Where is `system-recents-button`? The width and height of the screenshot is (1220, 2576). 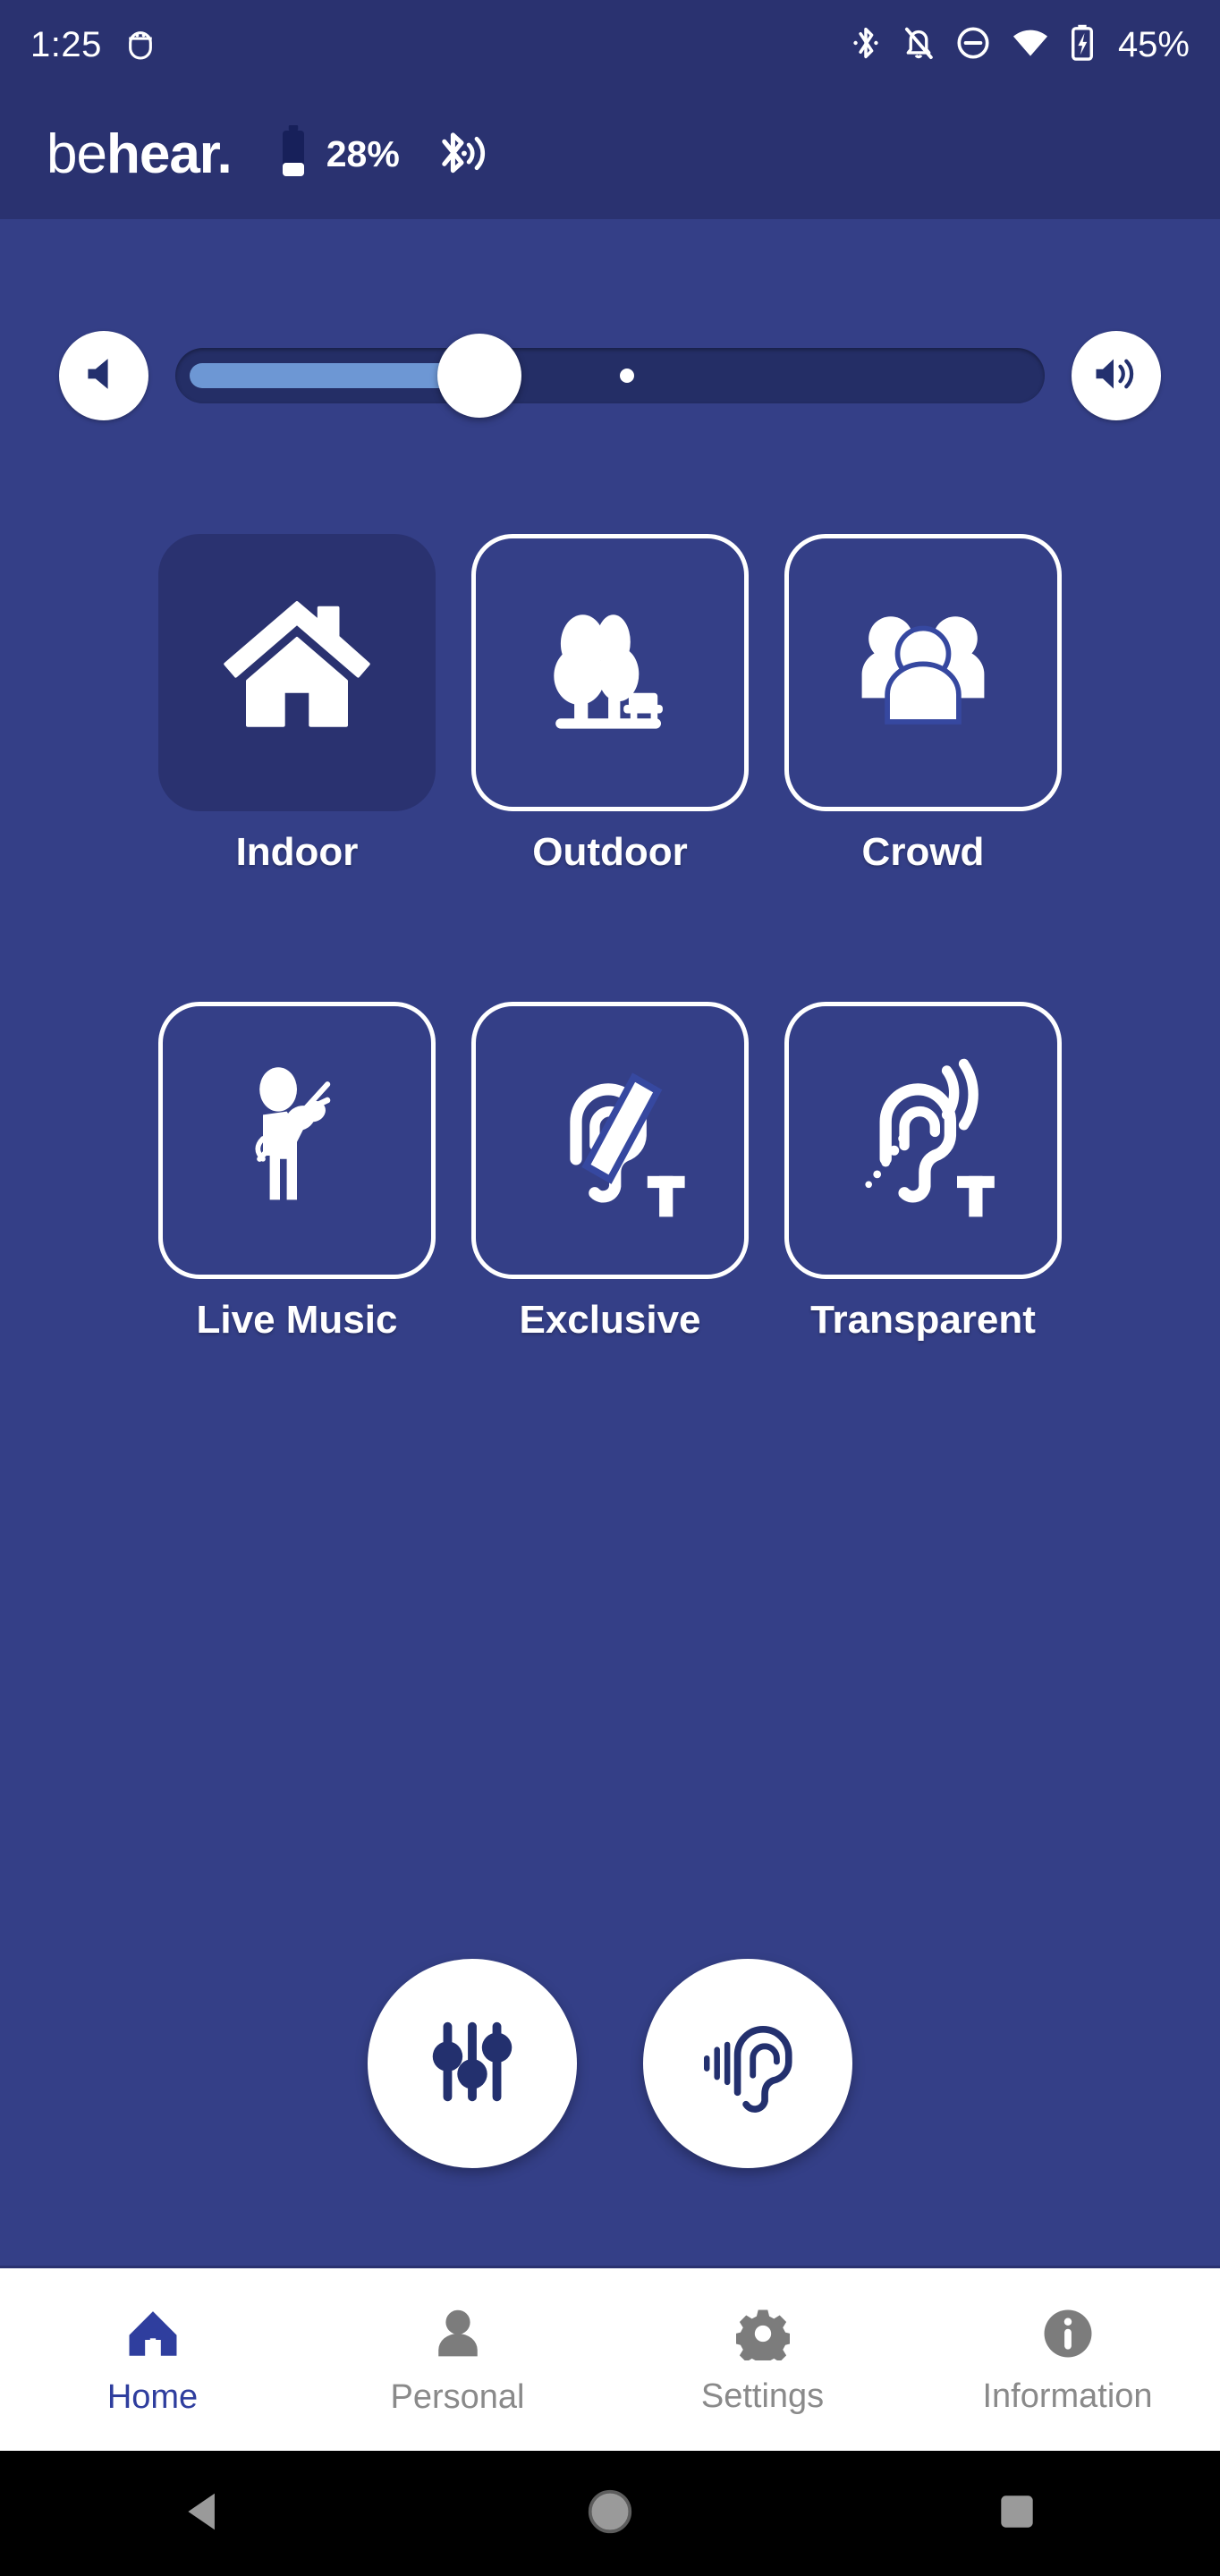
system-recents-button is located at coordinates (1017, 2513).